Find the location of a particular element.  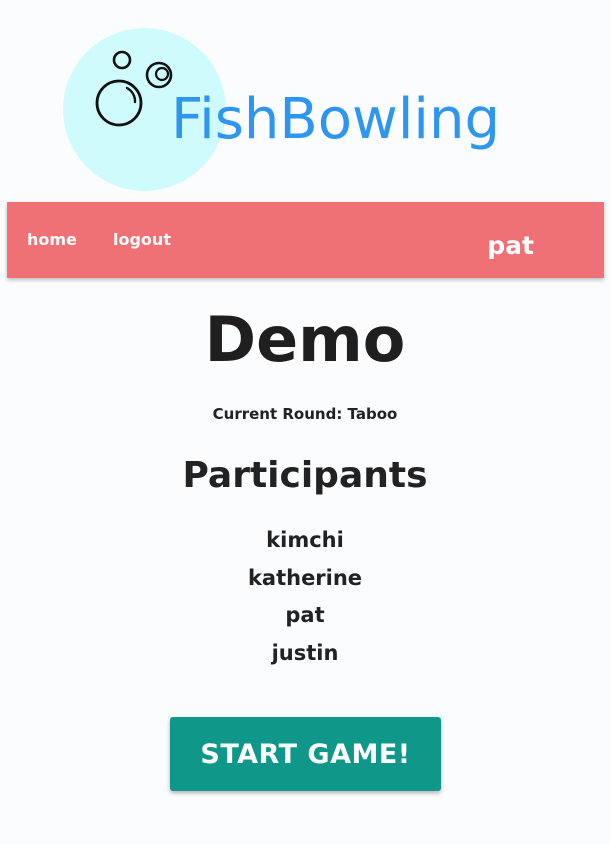

participant-item: justin is located at coordinates (305, 652).